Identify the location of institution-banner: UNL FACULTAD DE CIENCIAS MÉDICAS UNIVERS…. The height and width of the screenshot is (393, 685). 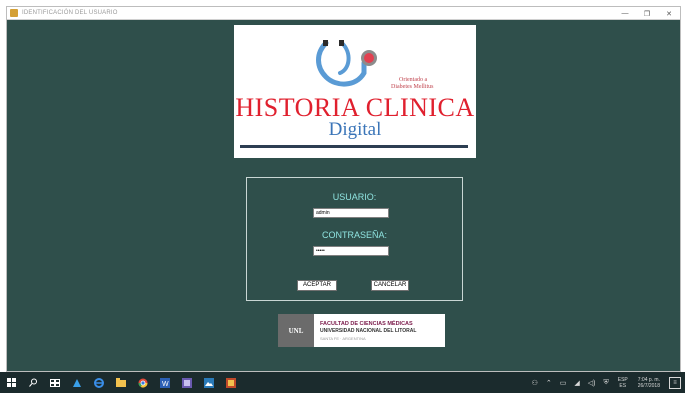
(361, 330).